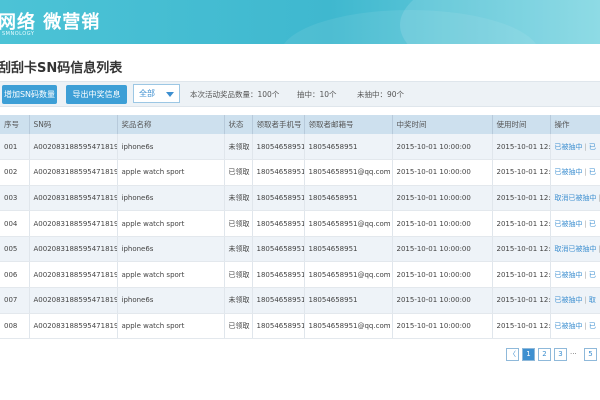 The height and width of the screenshot is (400, 600). What do you see at coordinates (442, 124) in the screenshot?
I see `column-header: 中奖时间` at bounding box center [442, 124].